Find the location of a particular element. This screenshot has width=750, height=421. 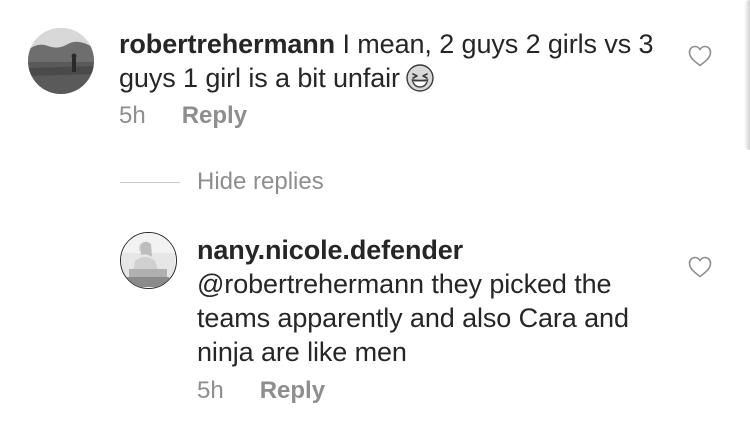

reply-button: Reply is located at coordinates (214, 116).